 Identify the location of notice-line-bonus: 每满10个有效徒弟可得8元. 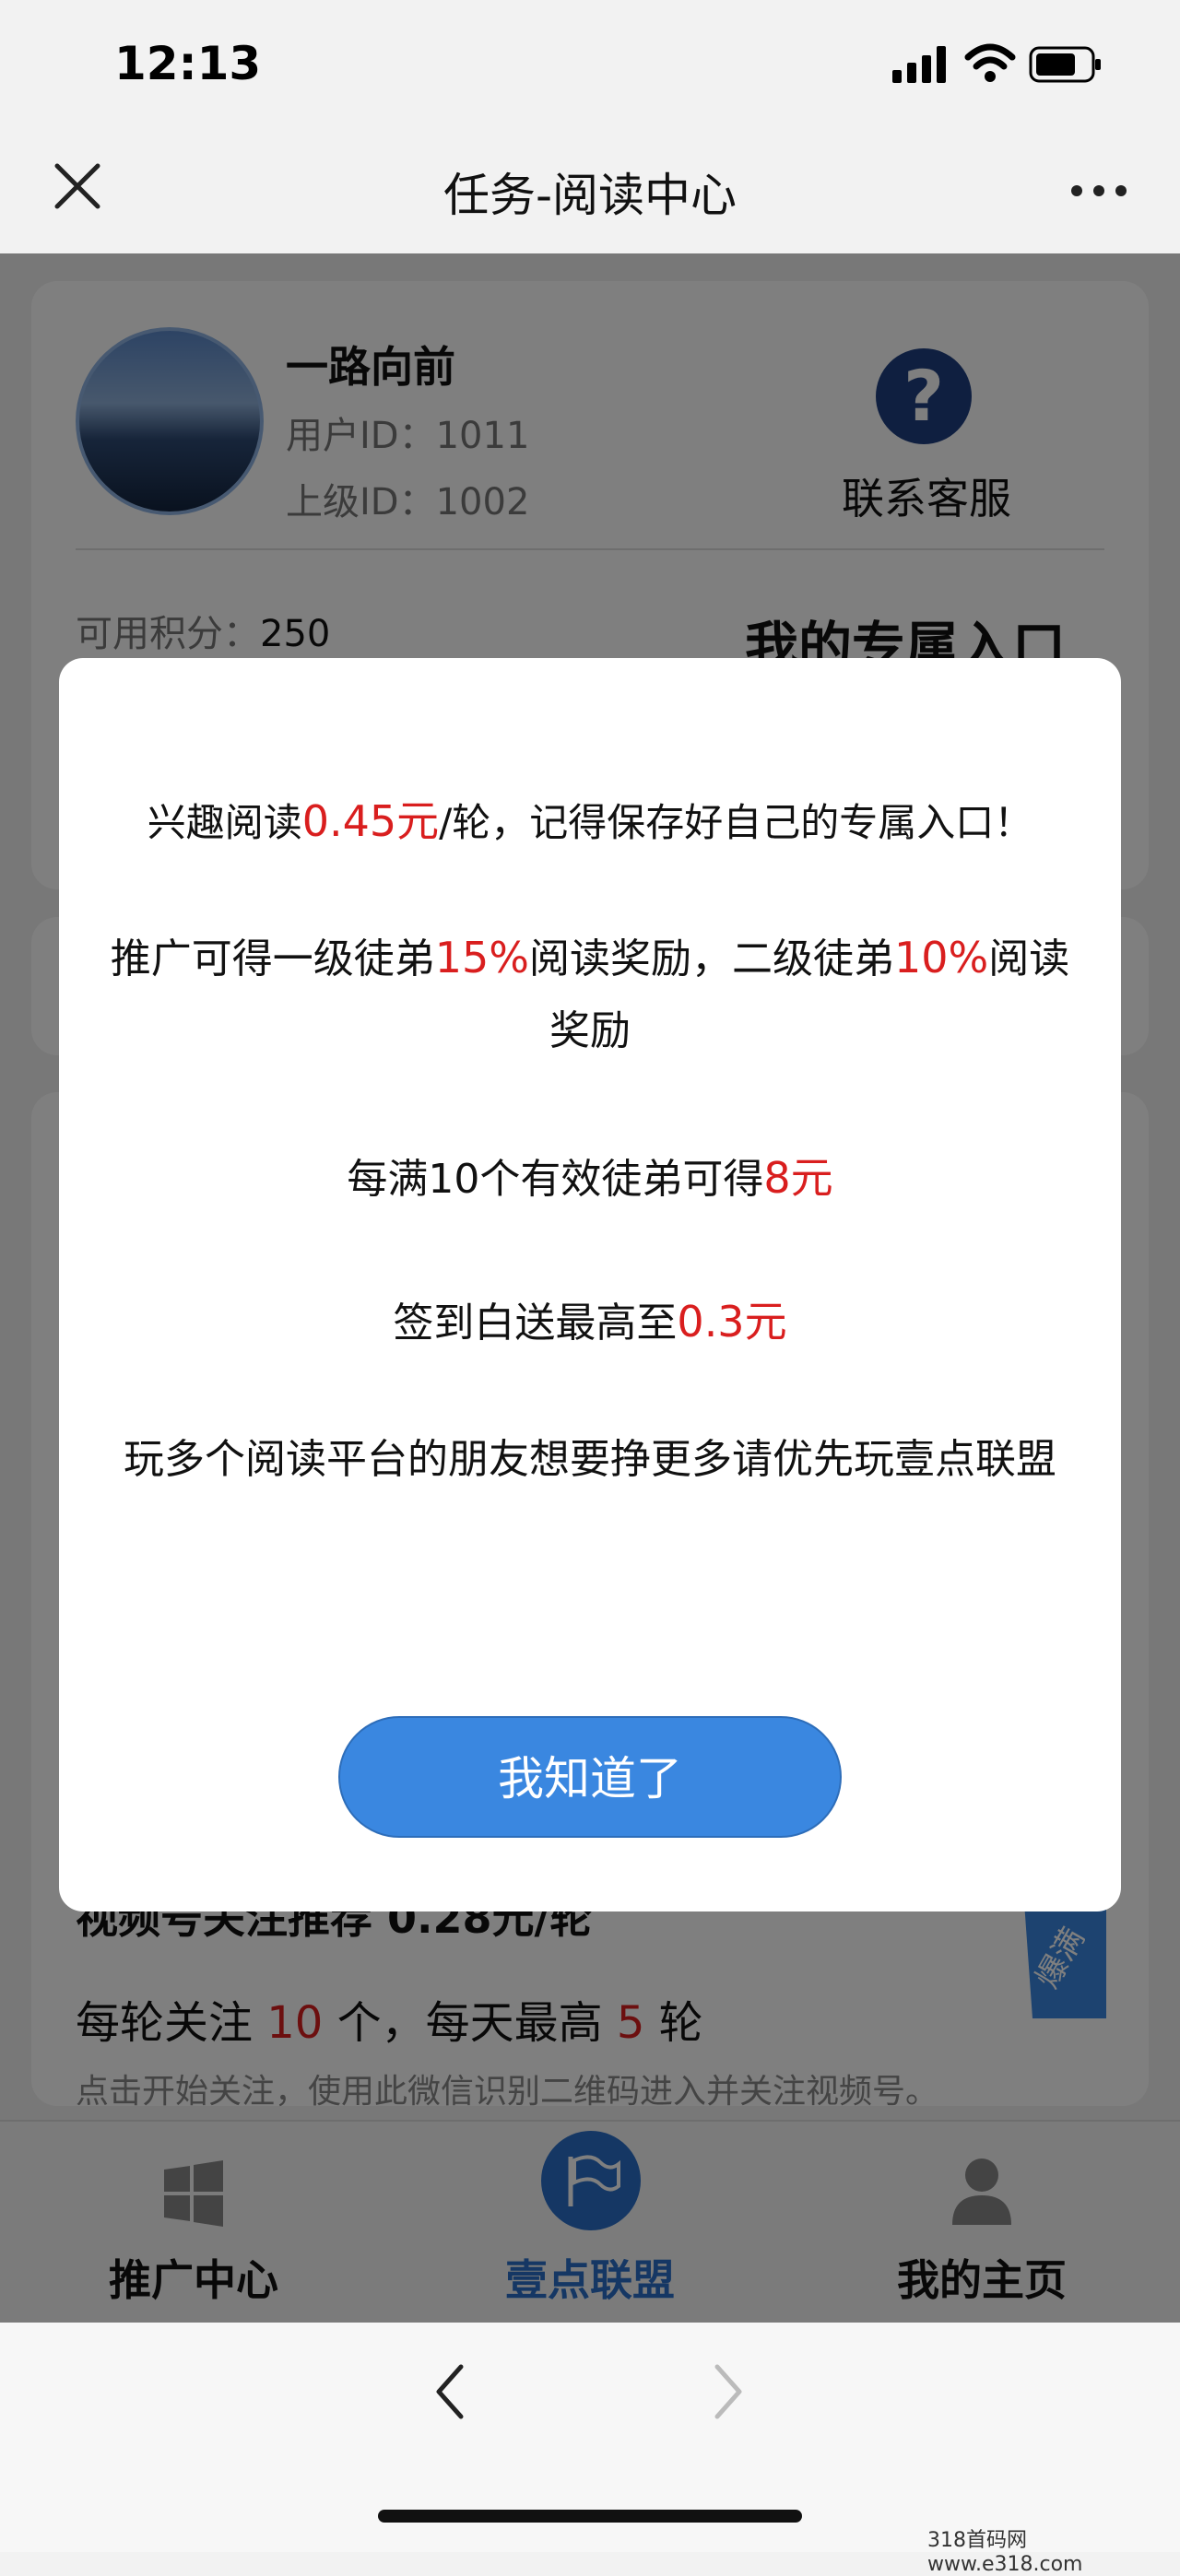
(590, 1176).